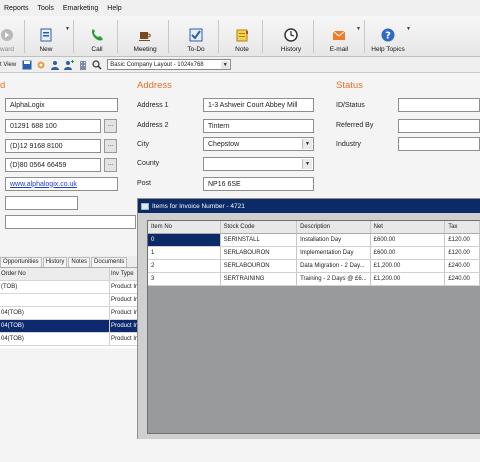  What do you see at coordinates (70, 326) in the screenshot?
I see `table-row-selected: 04(TOB) Product Ir` at bounding box center [70, 326].